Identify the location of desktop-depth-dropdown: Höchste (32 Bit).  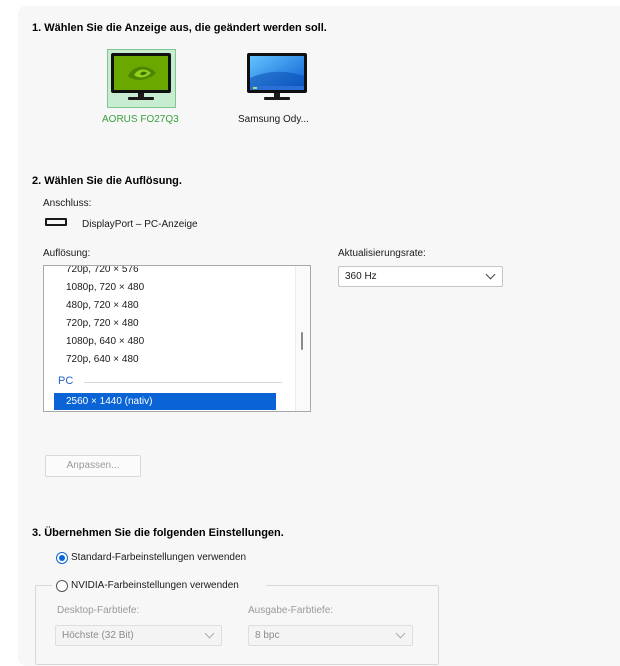
(138, 635).